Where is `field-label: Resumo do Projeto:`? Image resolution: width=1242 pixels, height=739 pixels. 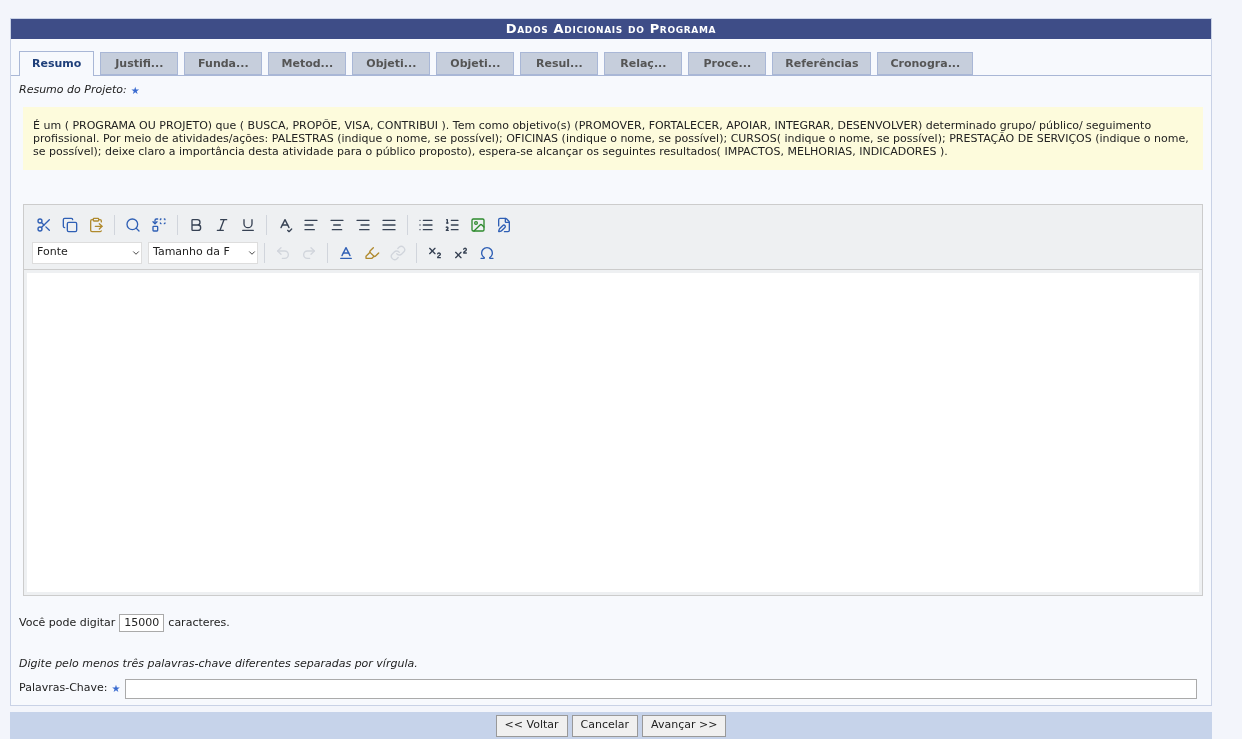
field-label: Resumo do Projeto: is located at coordinates (73, 90).